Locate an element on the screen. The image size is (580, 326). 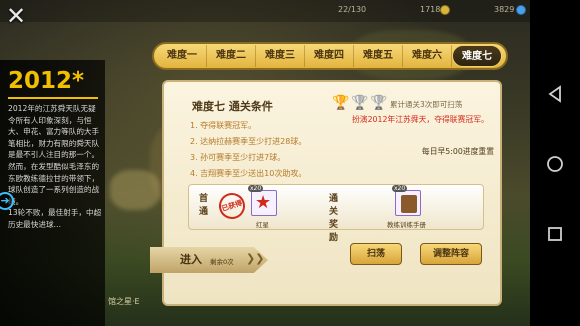
red-star-icon: ★ is located at coordinates (263, 202).